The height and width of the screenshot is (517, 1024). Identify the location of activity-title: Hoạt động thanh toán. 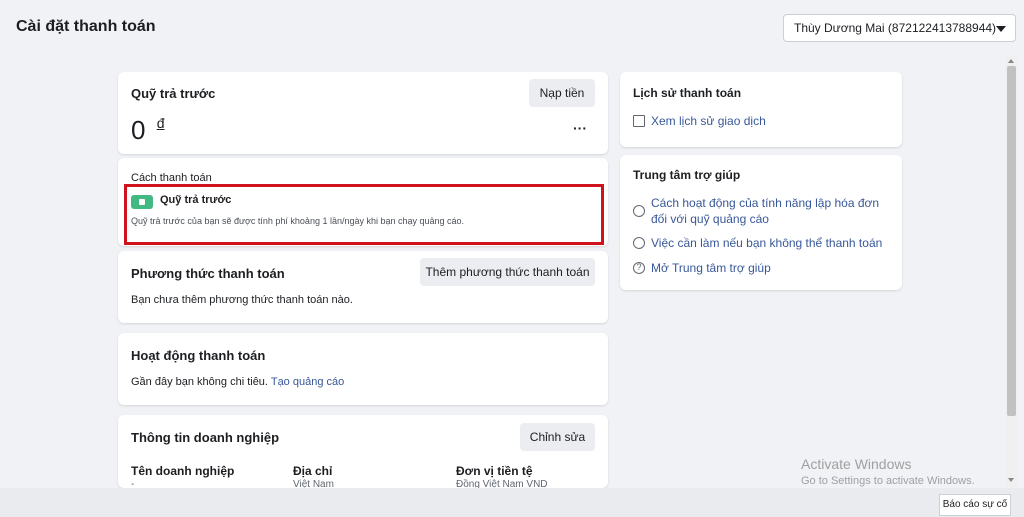
(198, 355).